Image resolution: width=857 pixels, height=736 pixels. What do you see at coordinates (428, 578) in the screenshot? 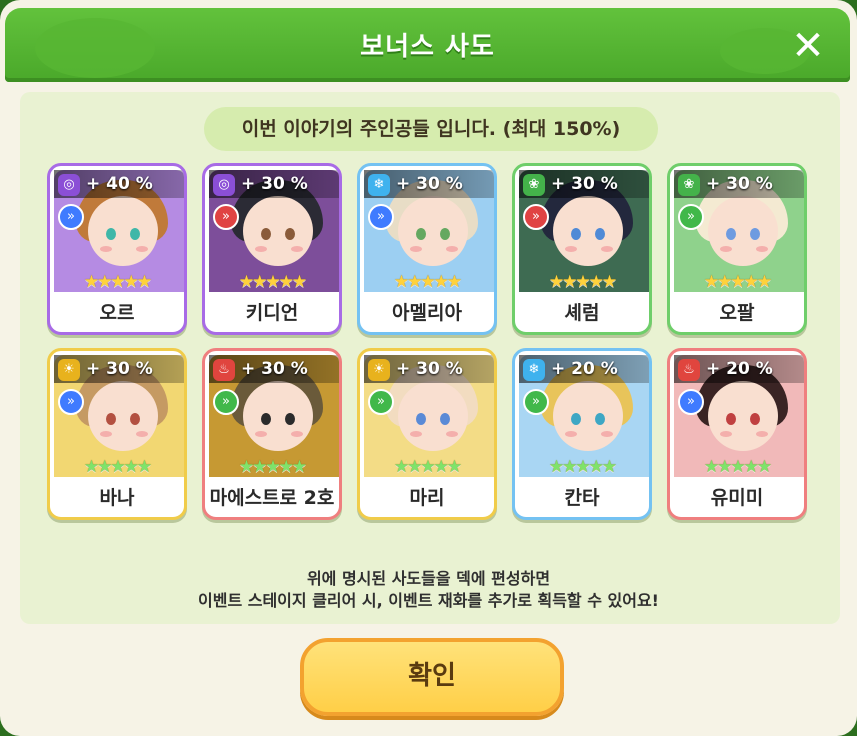
I see `description-line-1: 위에 명시된 사도들을 덱에 편성하면` at bounding box center [428, 578].